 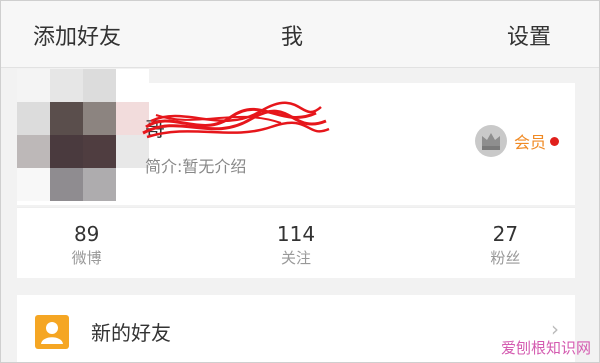 I want to click on stat-following: 114 关注, so click(x=295, y=243).